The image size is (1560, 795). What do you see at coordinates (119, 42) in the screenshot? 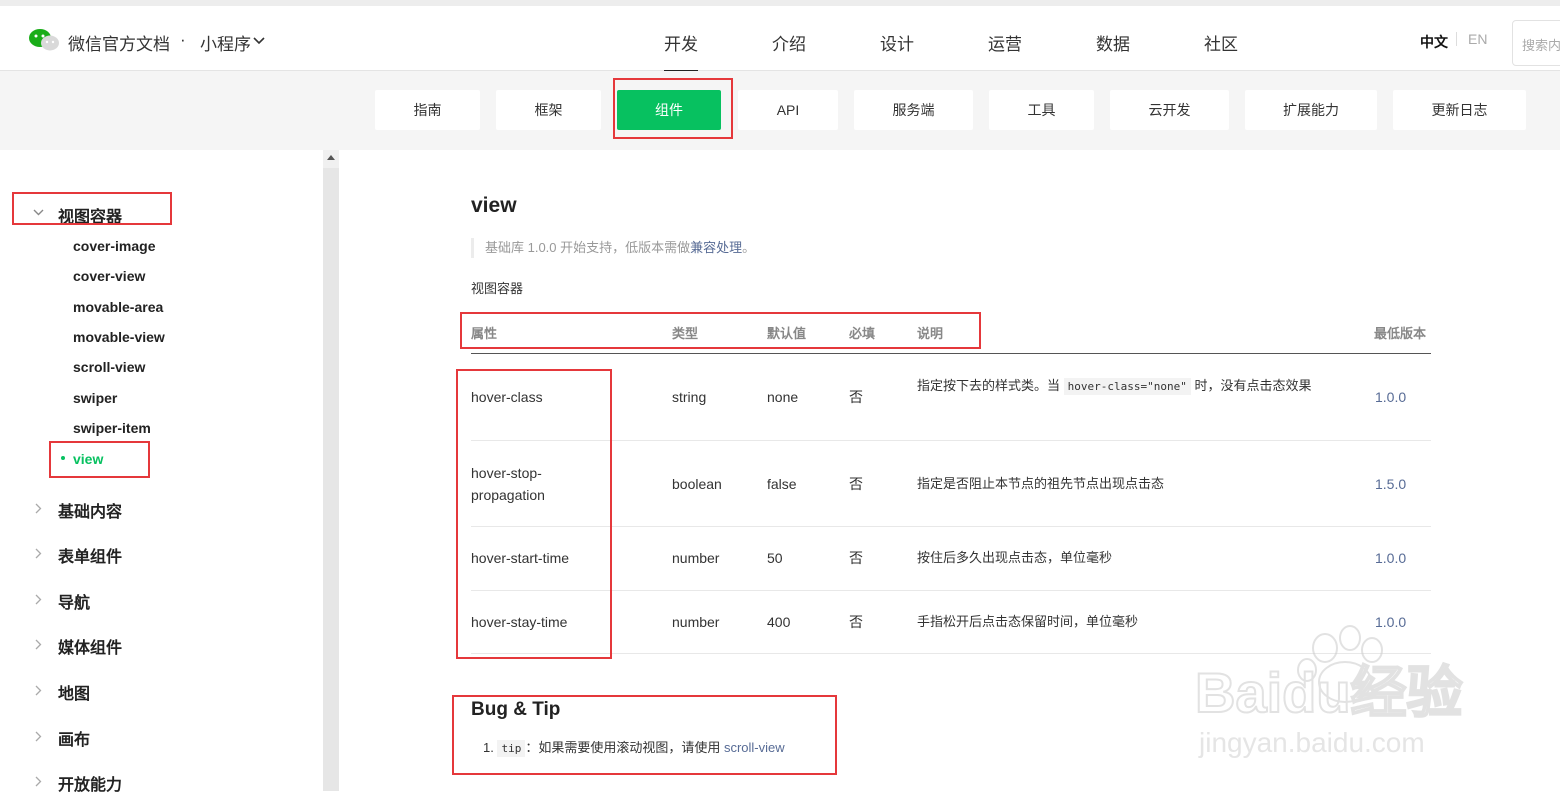
I see `site-title: 微信官方文档` at bounding box center [119, 42].